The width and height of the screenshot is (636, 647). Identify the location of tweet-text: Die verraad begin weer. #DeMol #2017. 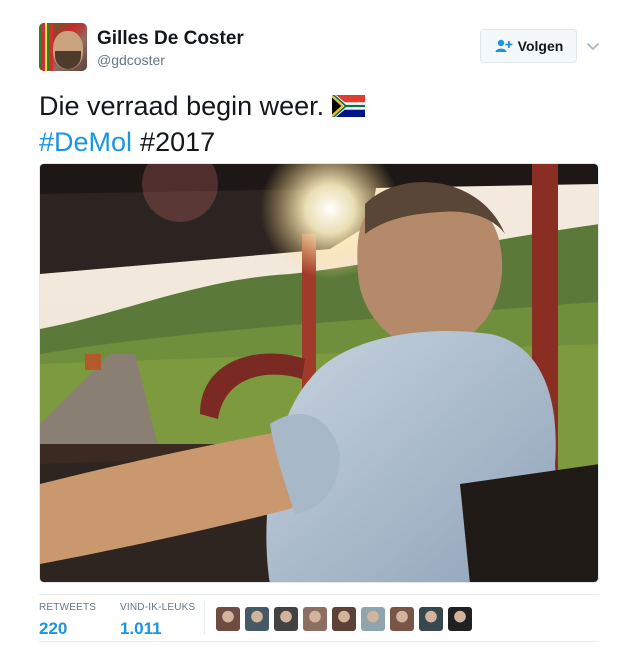
(202, 124).